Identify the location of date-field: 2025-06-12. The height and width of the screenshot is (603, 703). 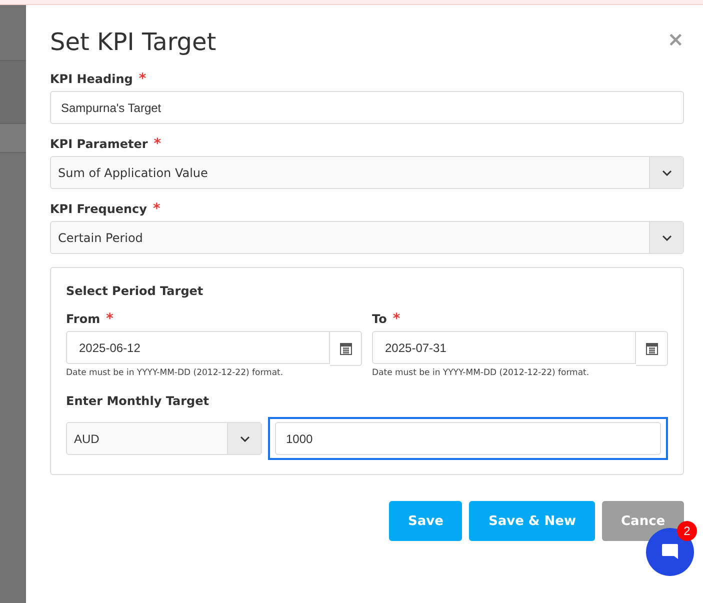
(198, 347).